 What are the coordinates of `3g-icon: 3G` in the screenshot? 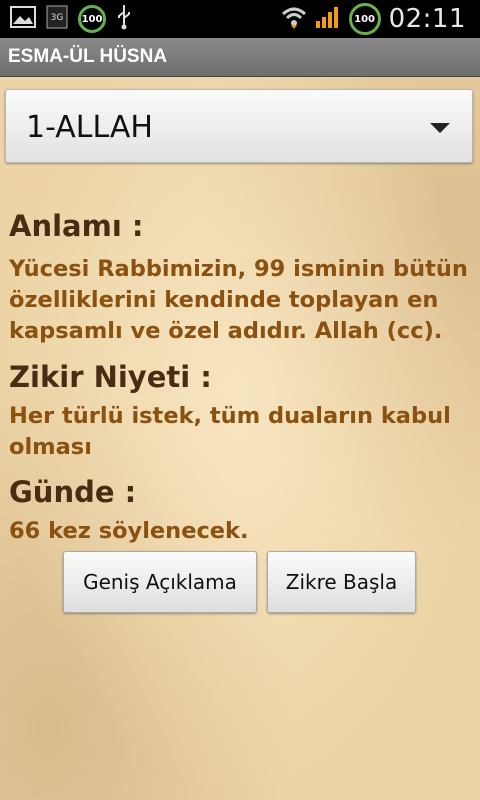 It's located at (57, 19).